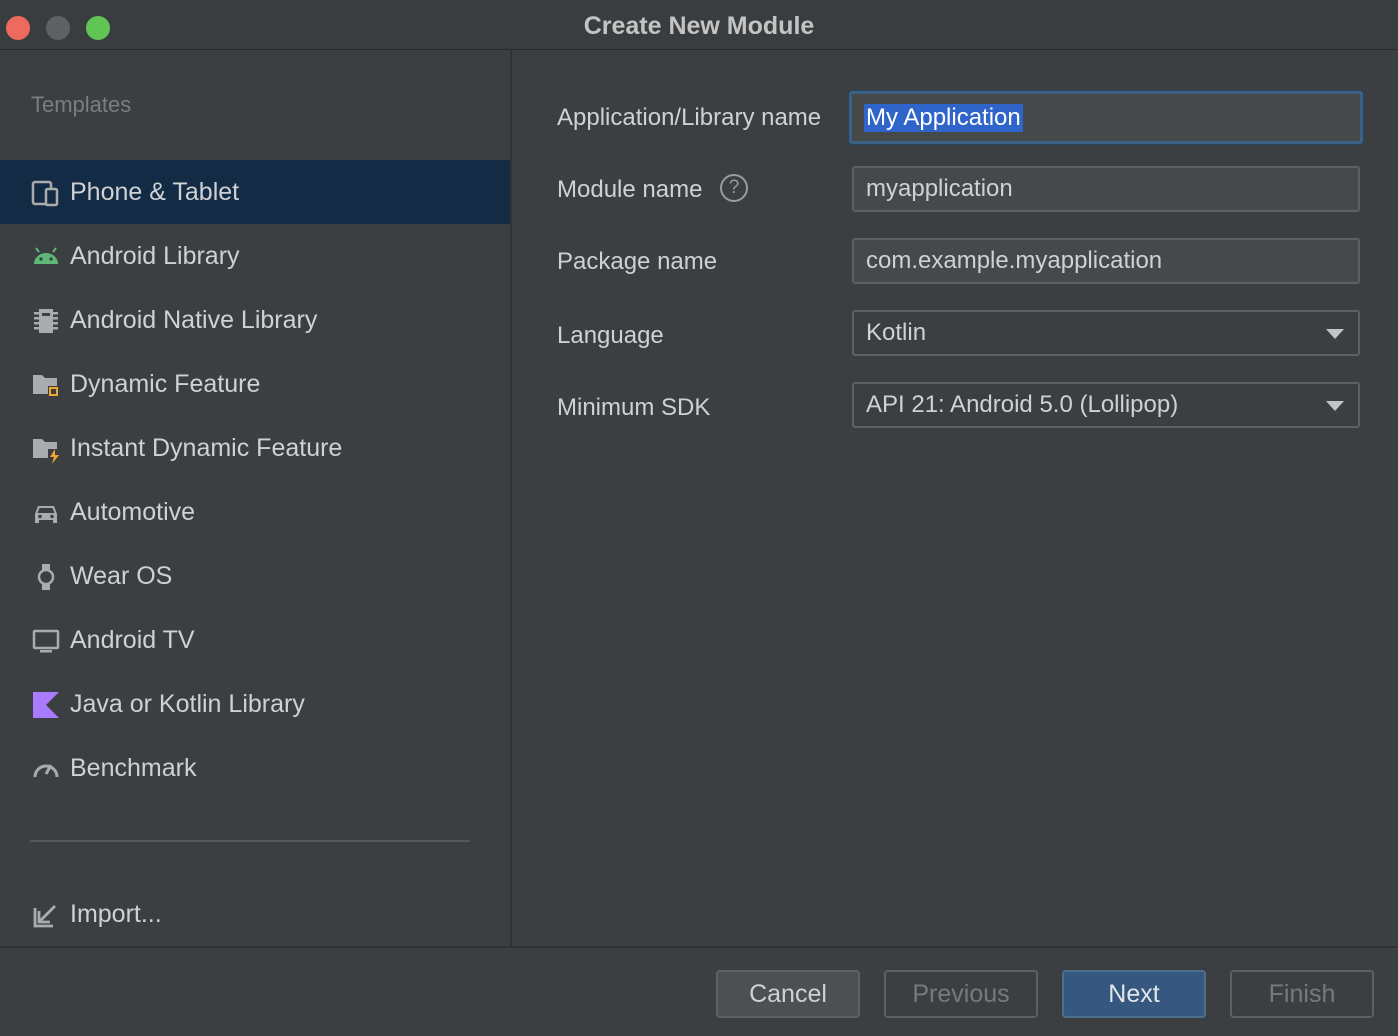 Image resolution: width=1398 pixels, height=1036 pixels. I want to click on min-sdk-label: Minimum SDK, so click(634, 407).